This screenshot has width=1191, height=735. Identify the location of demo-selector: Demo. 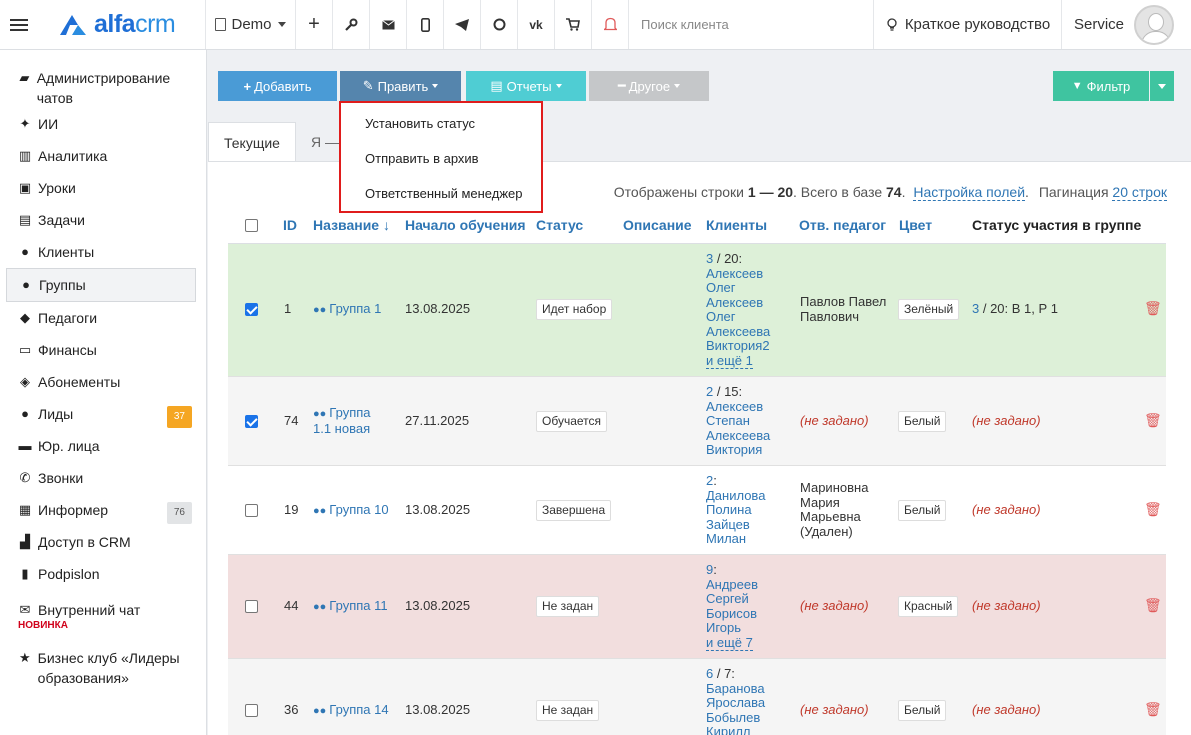
(251, 24).